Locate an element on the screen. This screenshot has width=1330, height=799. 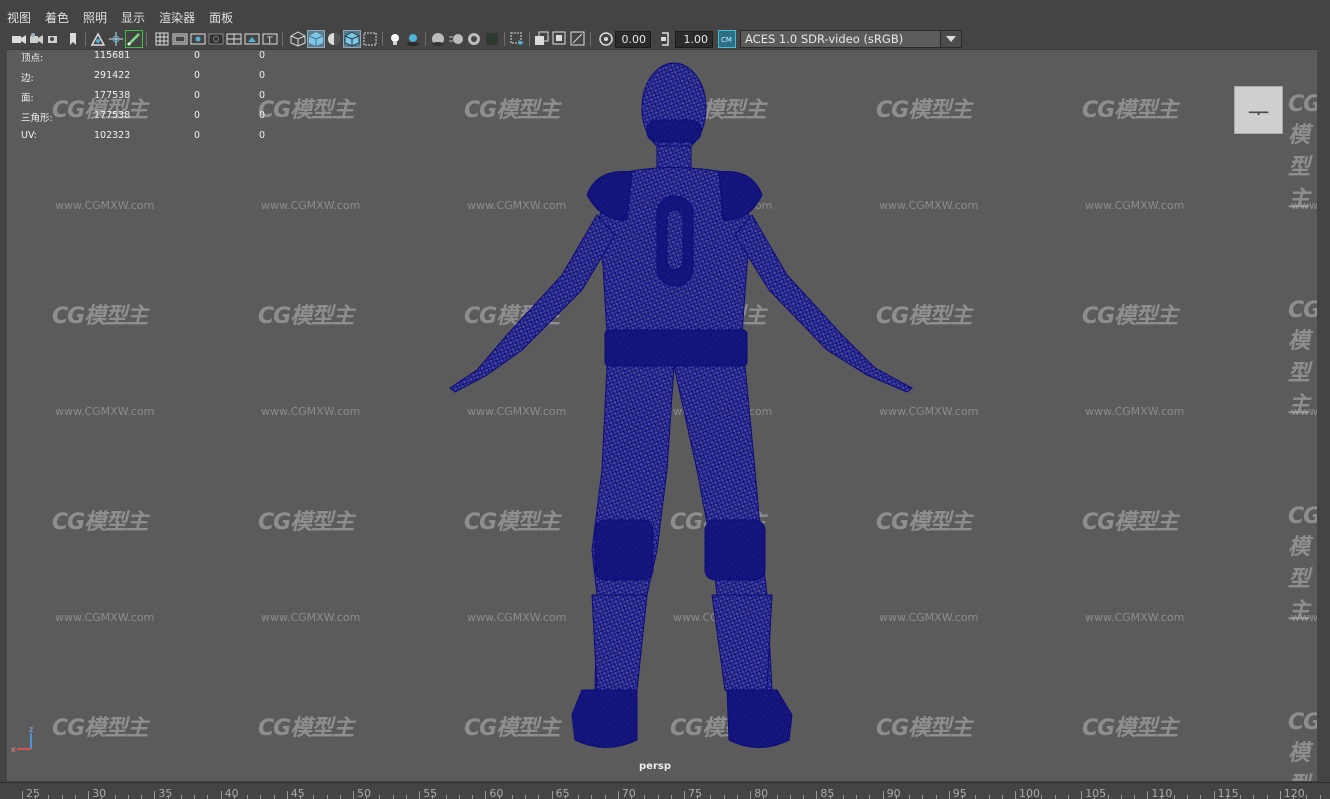
belt is located at coordinates (676, 348).